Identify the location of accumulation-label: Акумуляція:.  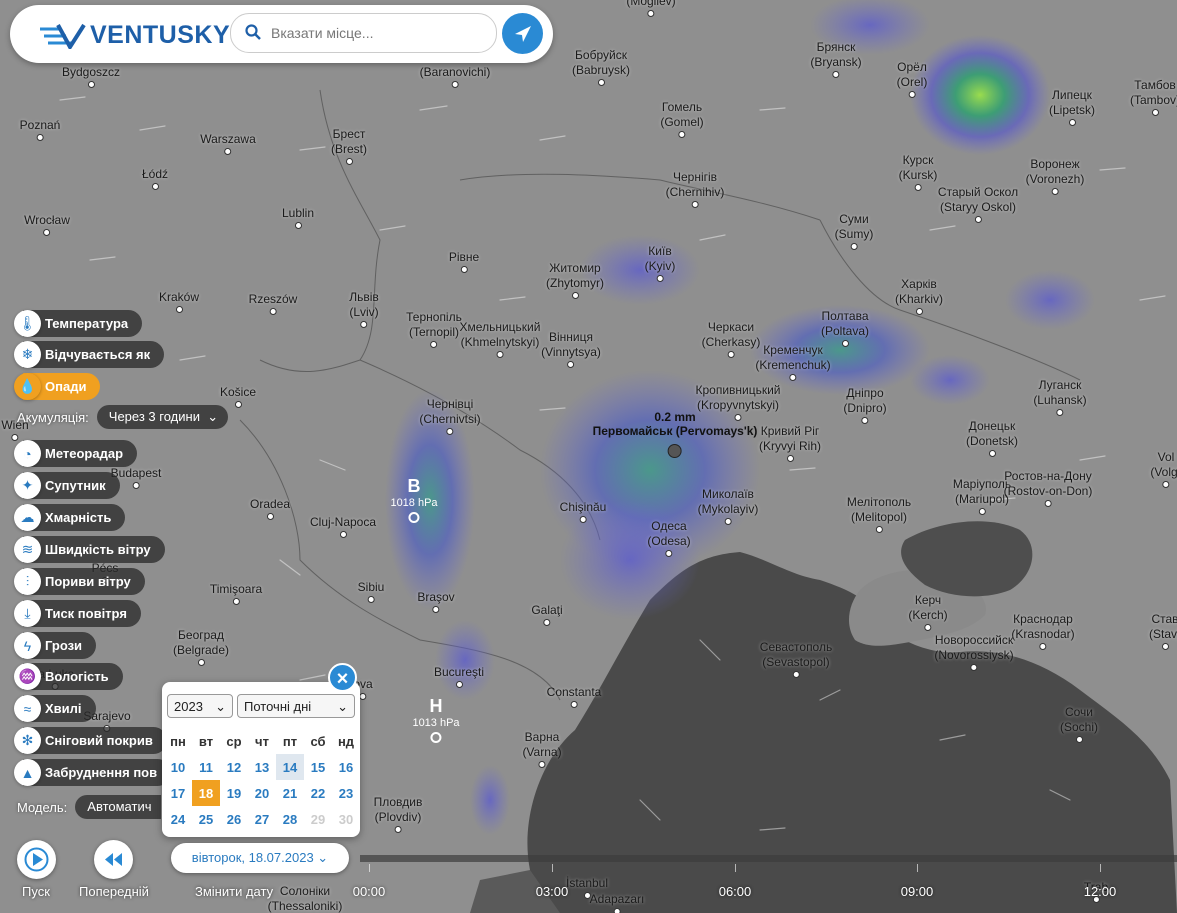
(53, 417).